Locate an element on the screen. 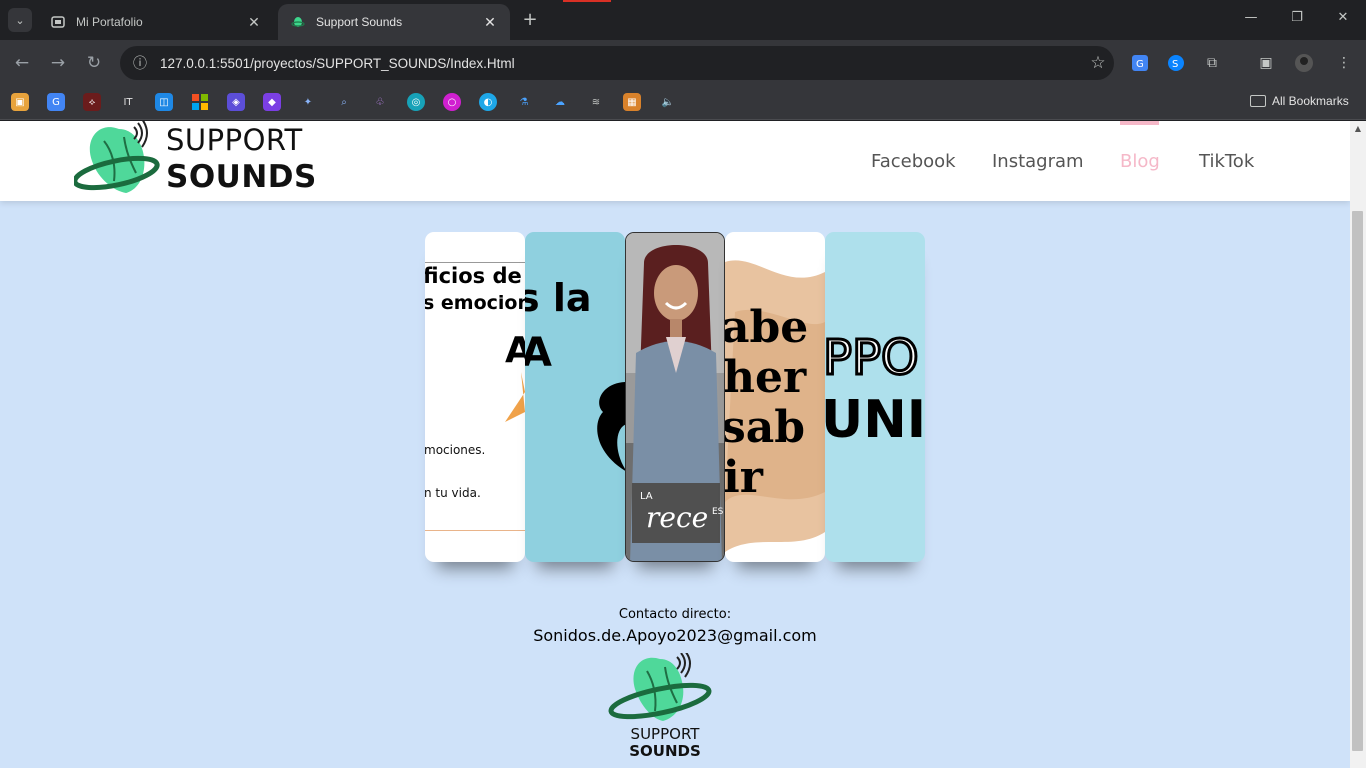 This screenshot has height=768, width=1366. svg-text: G is located at coordinates (1140, 64).